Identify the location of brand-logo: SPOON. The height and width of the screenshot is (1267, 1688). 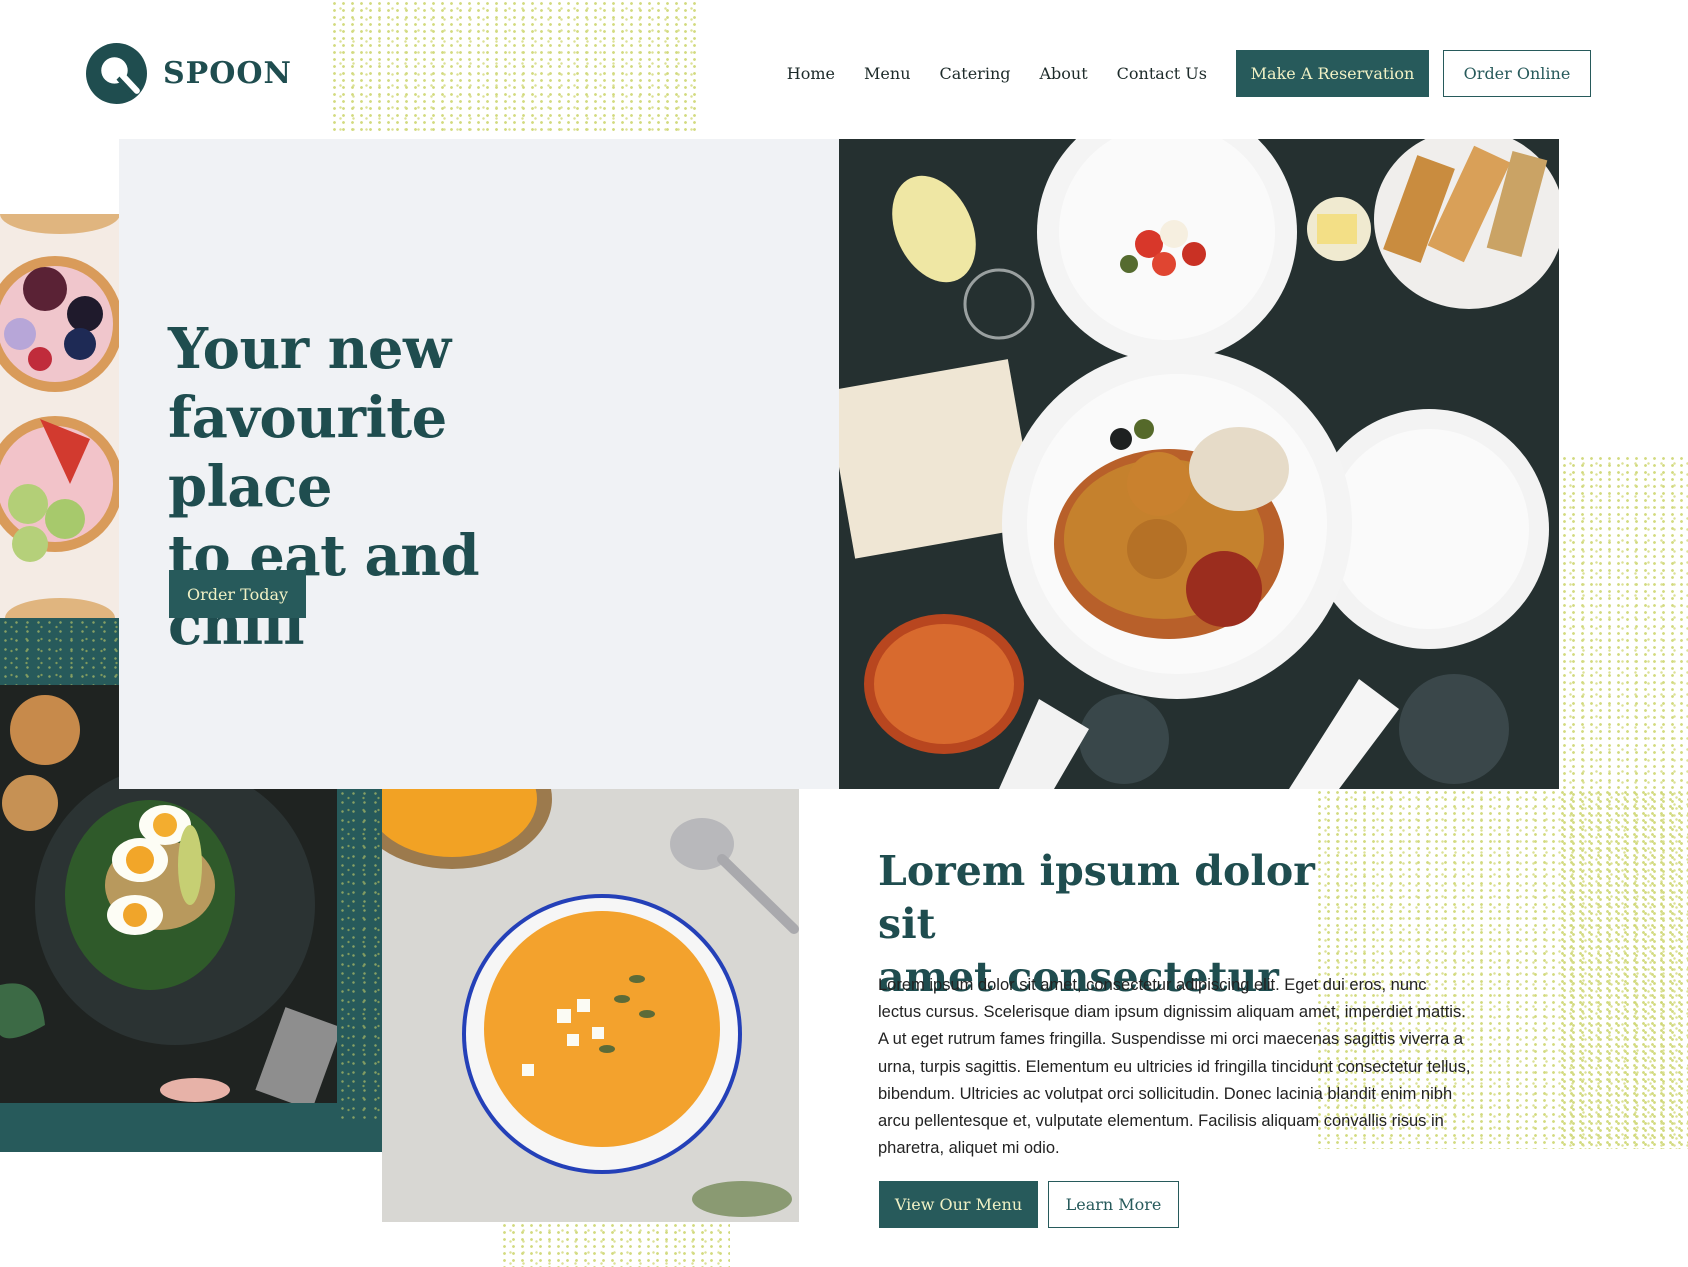
(189, 73).